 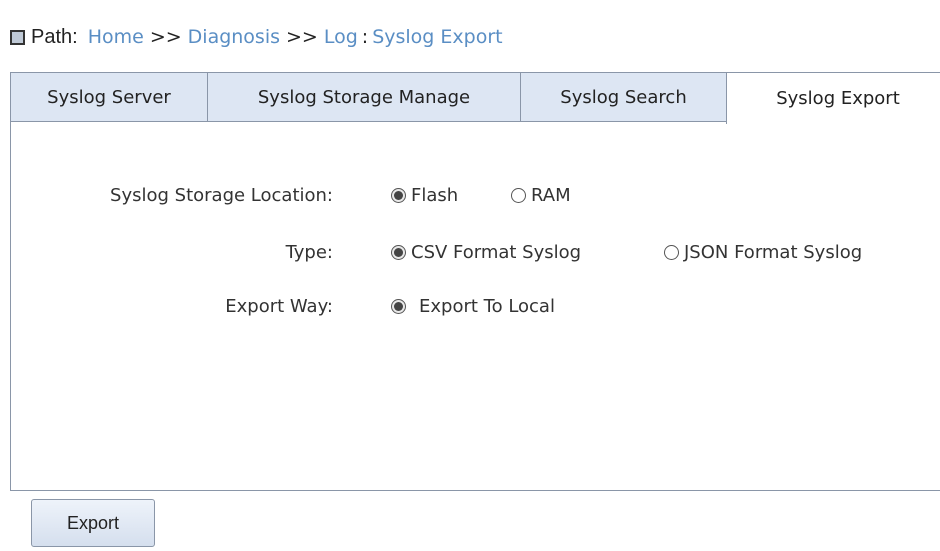 I want to click on ram-label: RAM, so click(x=551, y=195).